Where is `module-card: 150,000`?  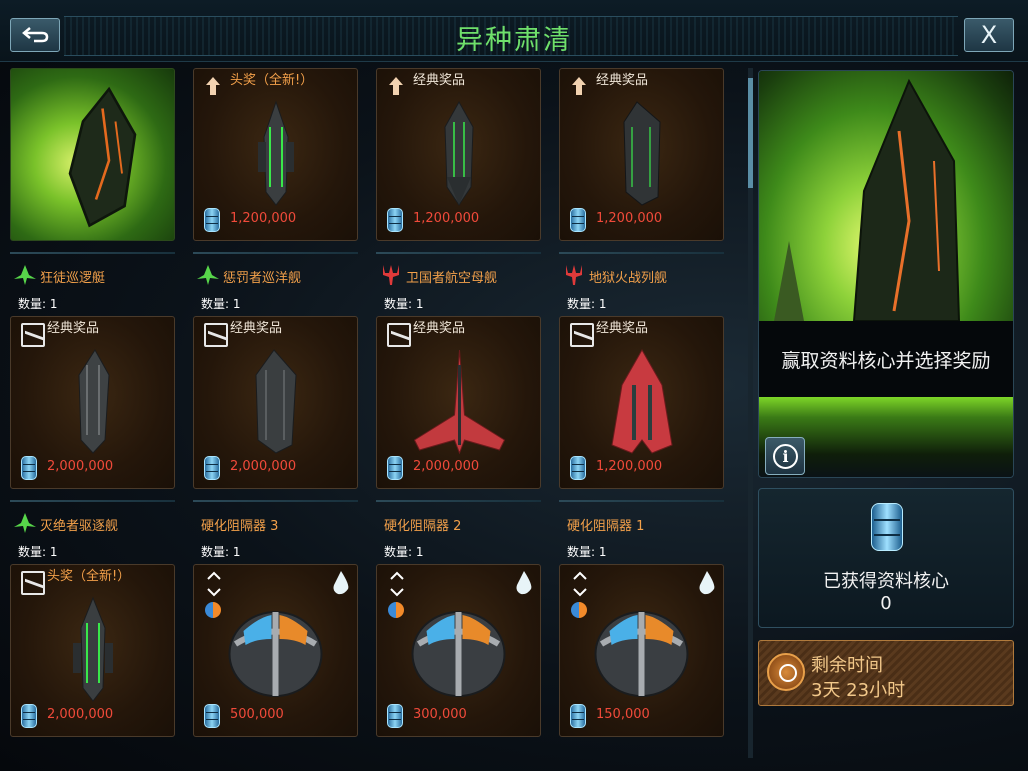 module-card: 150,000 is located at coordinates (641, 650).